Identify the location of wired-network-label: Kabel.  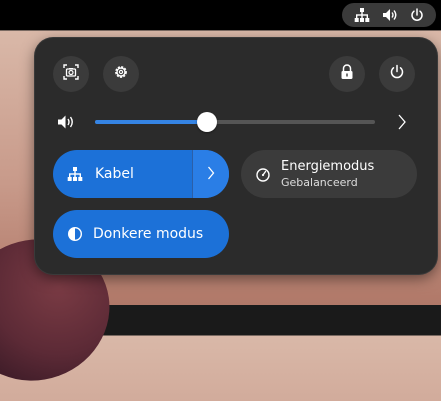
(114, 174).